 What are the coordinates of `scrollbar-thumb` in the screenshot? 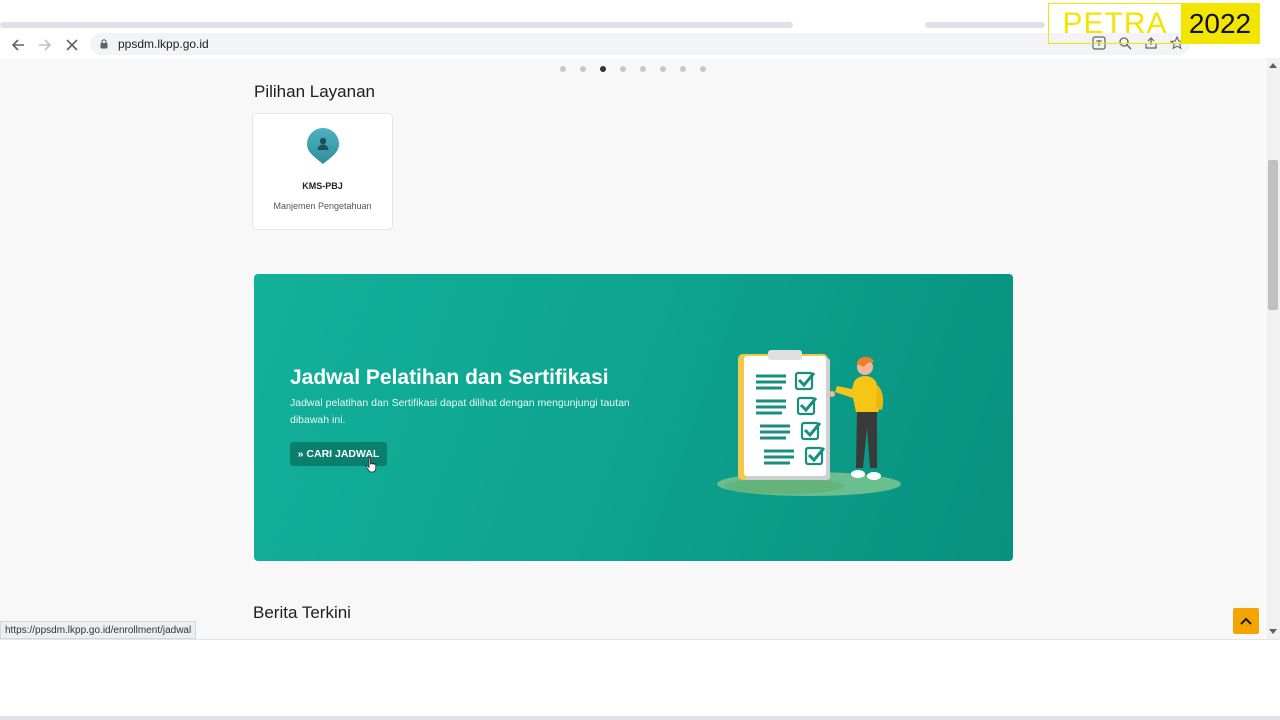 It's located at (1273, 235).